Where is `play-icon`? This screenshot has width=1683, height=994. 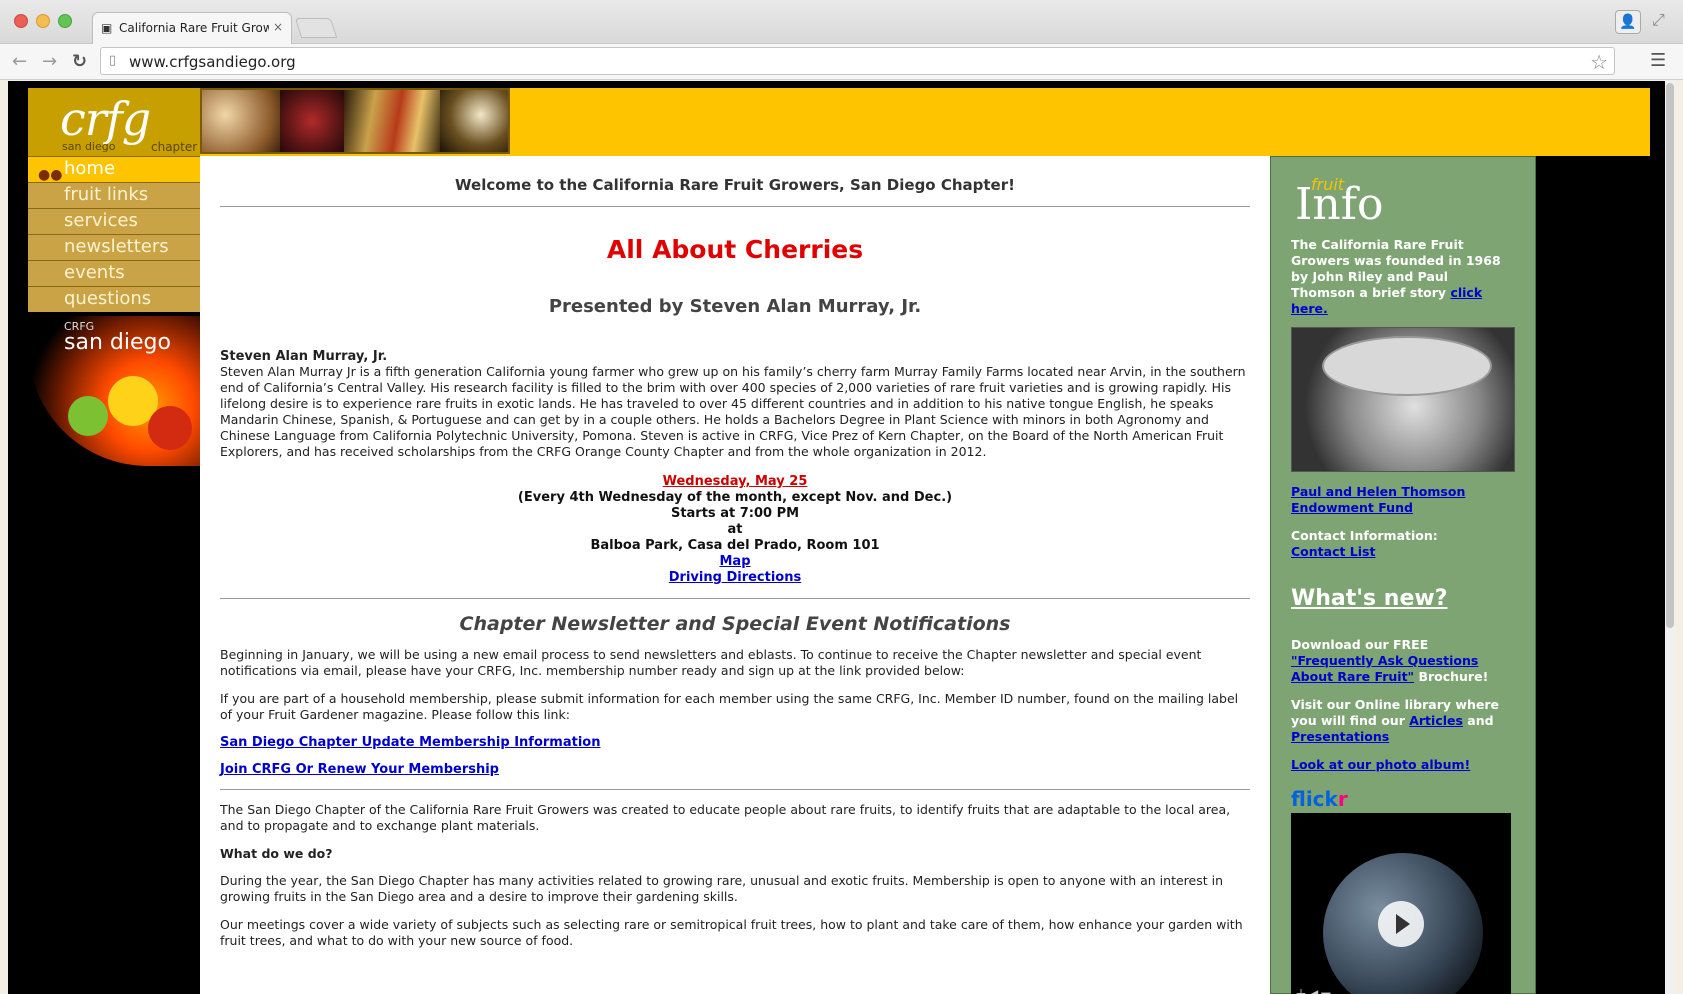
play-icon is located at coordinates (1401, 924).